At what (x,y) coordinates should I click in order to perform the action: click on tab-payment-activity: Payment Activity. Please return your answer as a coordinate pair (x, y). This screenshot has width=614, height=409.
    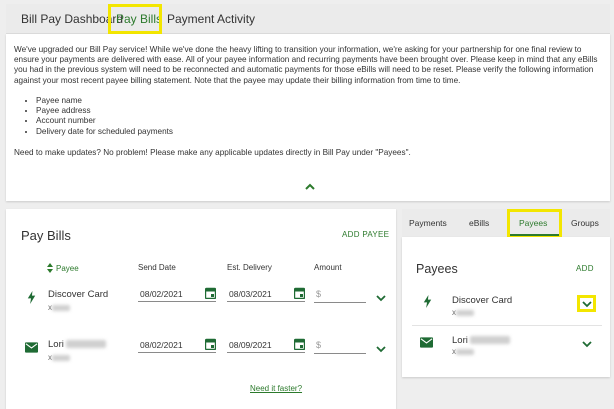
    Looking at the image, I should click on (211, 19).